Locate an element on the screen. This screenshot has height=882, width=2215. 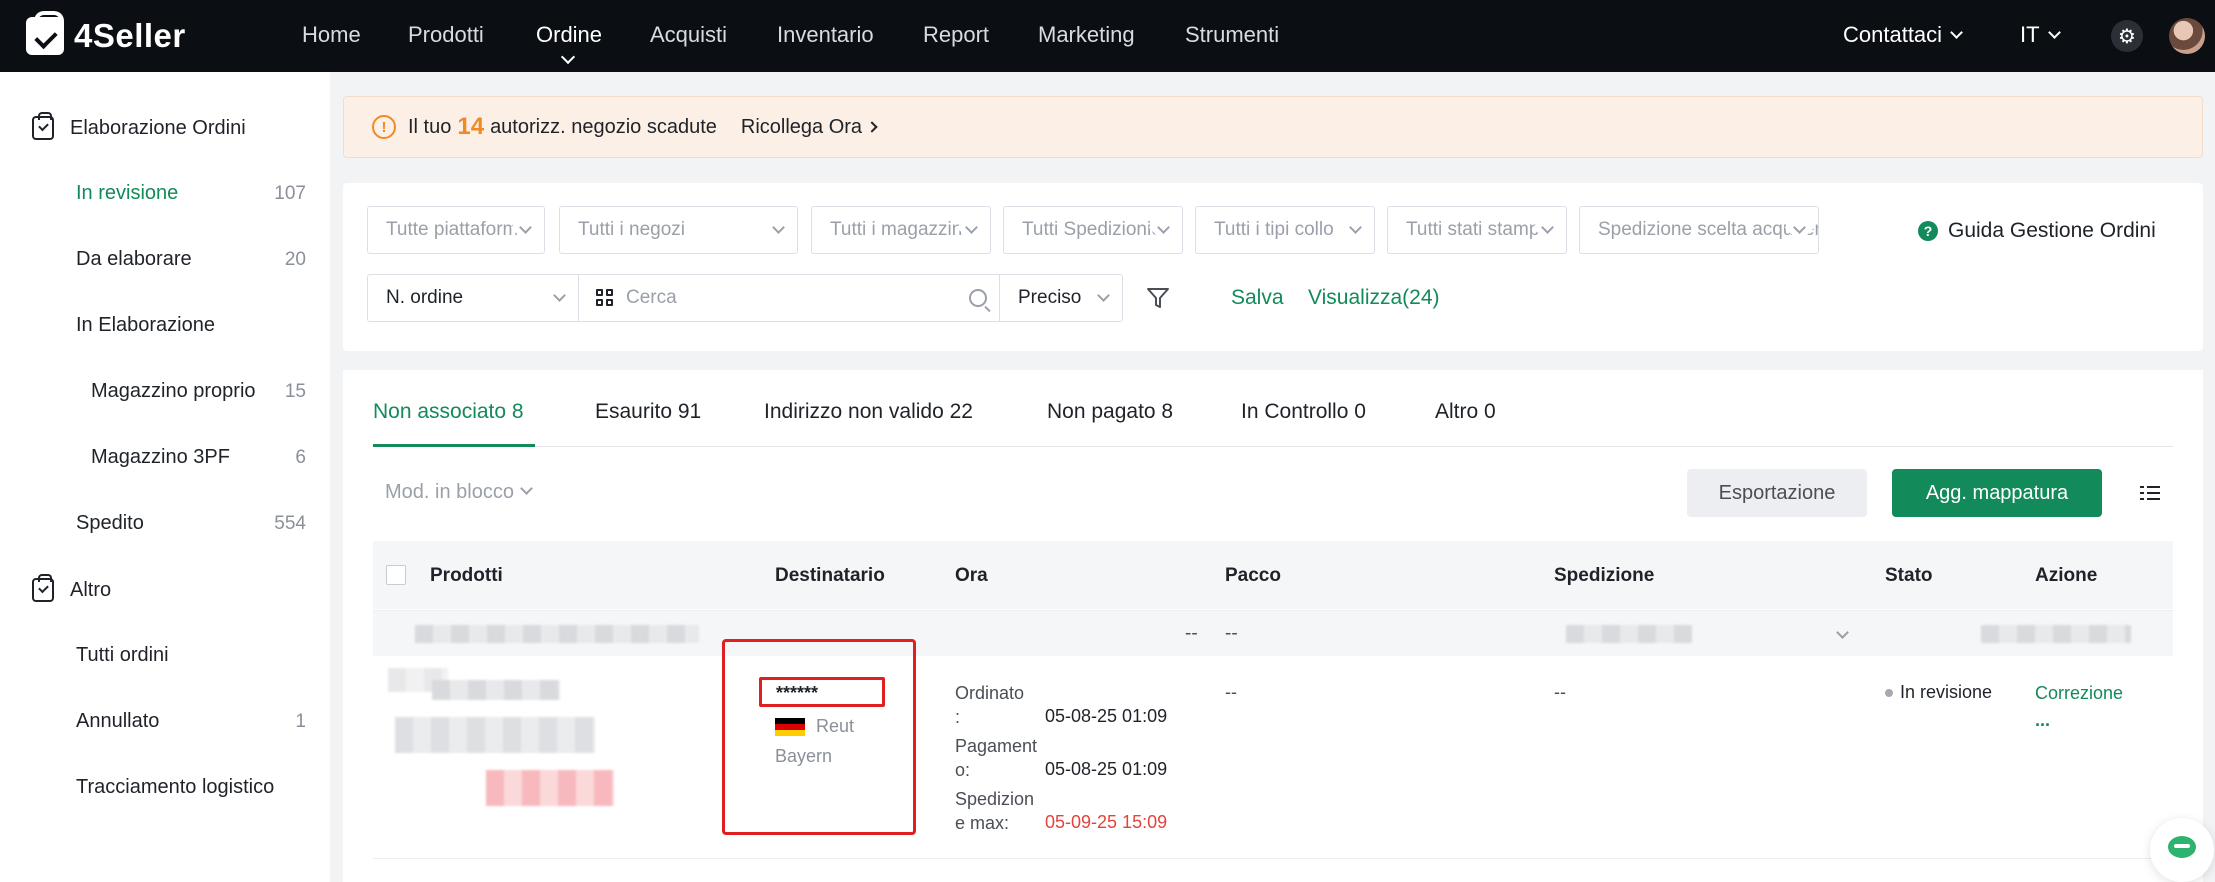
sidebar-count: 107 is located at coordinates (290, 193).